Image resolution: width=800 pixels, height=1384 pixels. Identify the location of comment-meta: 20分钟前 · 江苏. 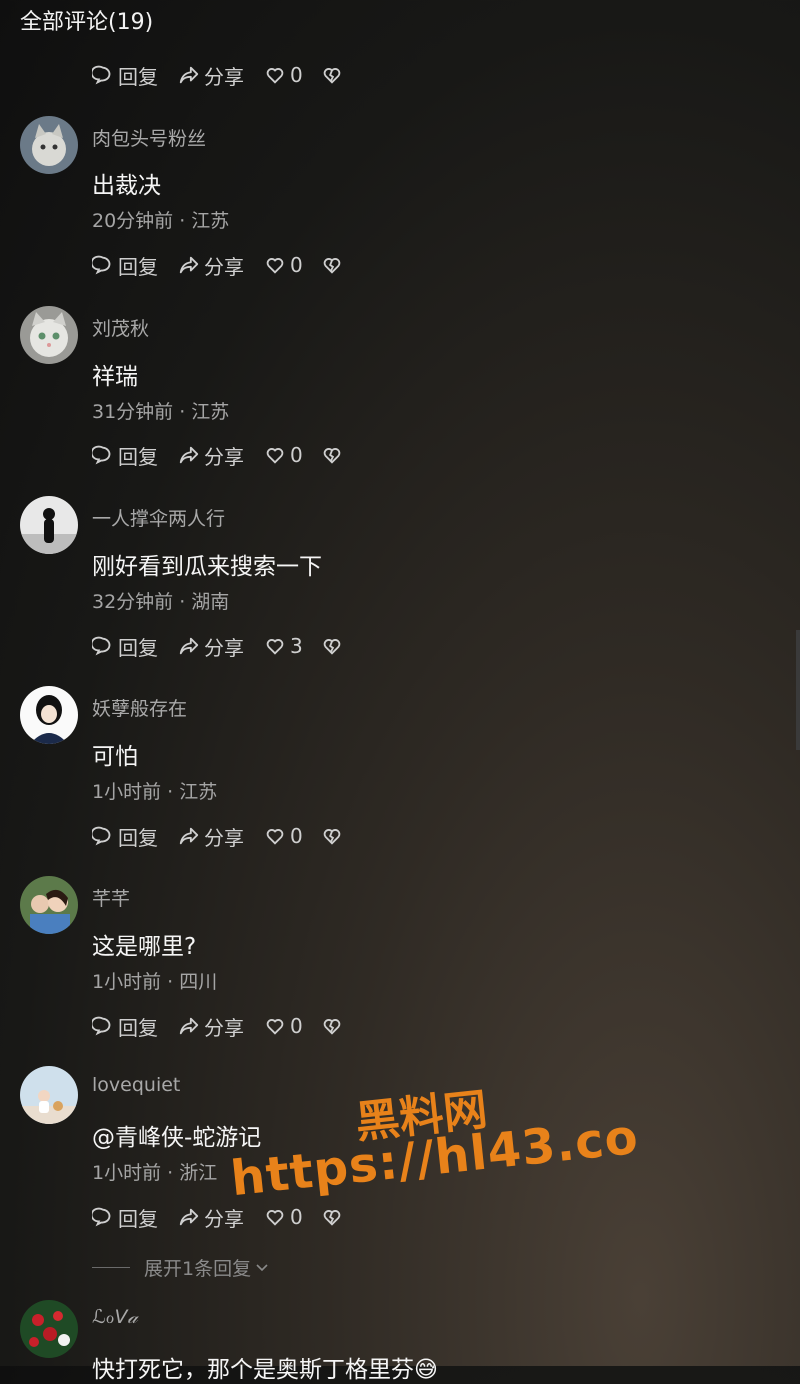
(161, 221).